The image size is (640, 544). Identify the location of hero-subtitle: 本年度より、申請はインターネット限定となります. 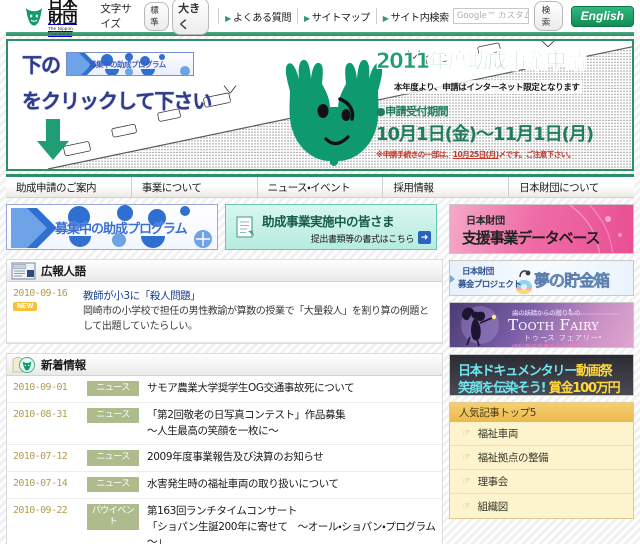
(487, 87).